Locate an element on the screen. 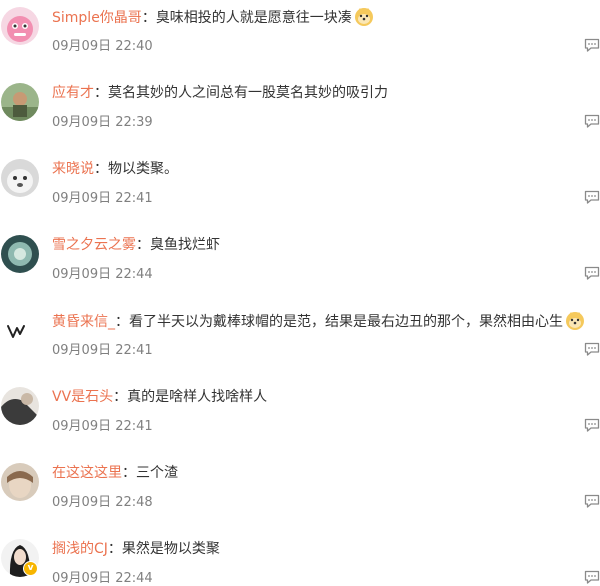 This screenshot has height=586, width=600. comment-username: 雪之夕云之雾 is located at coordinates (94, 245).